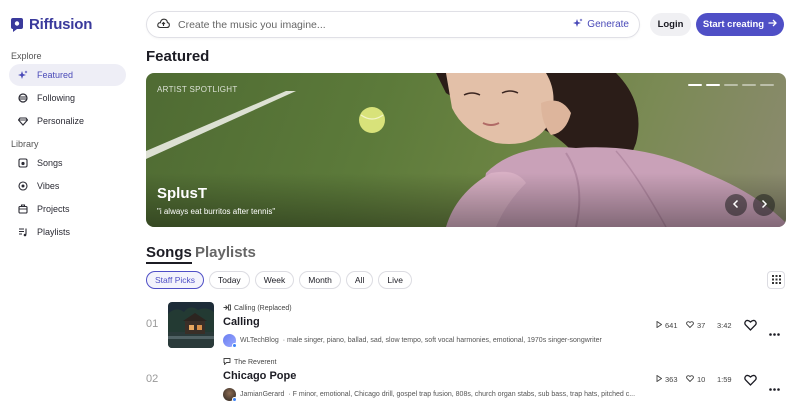  I want to click on songs-icon, so click(23, 163).